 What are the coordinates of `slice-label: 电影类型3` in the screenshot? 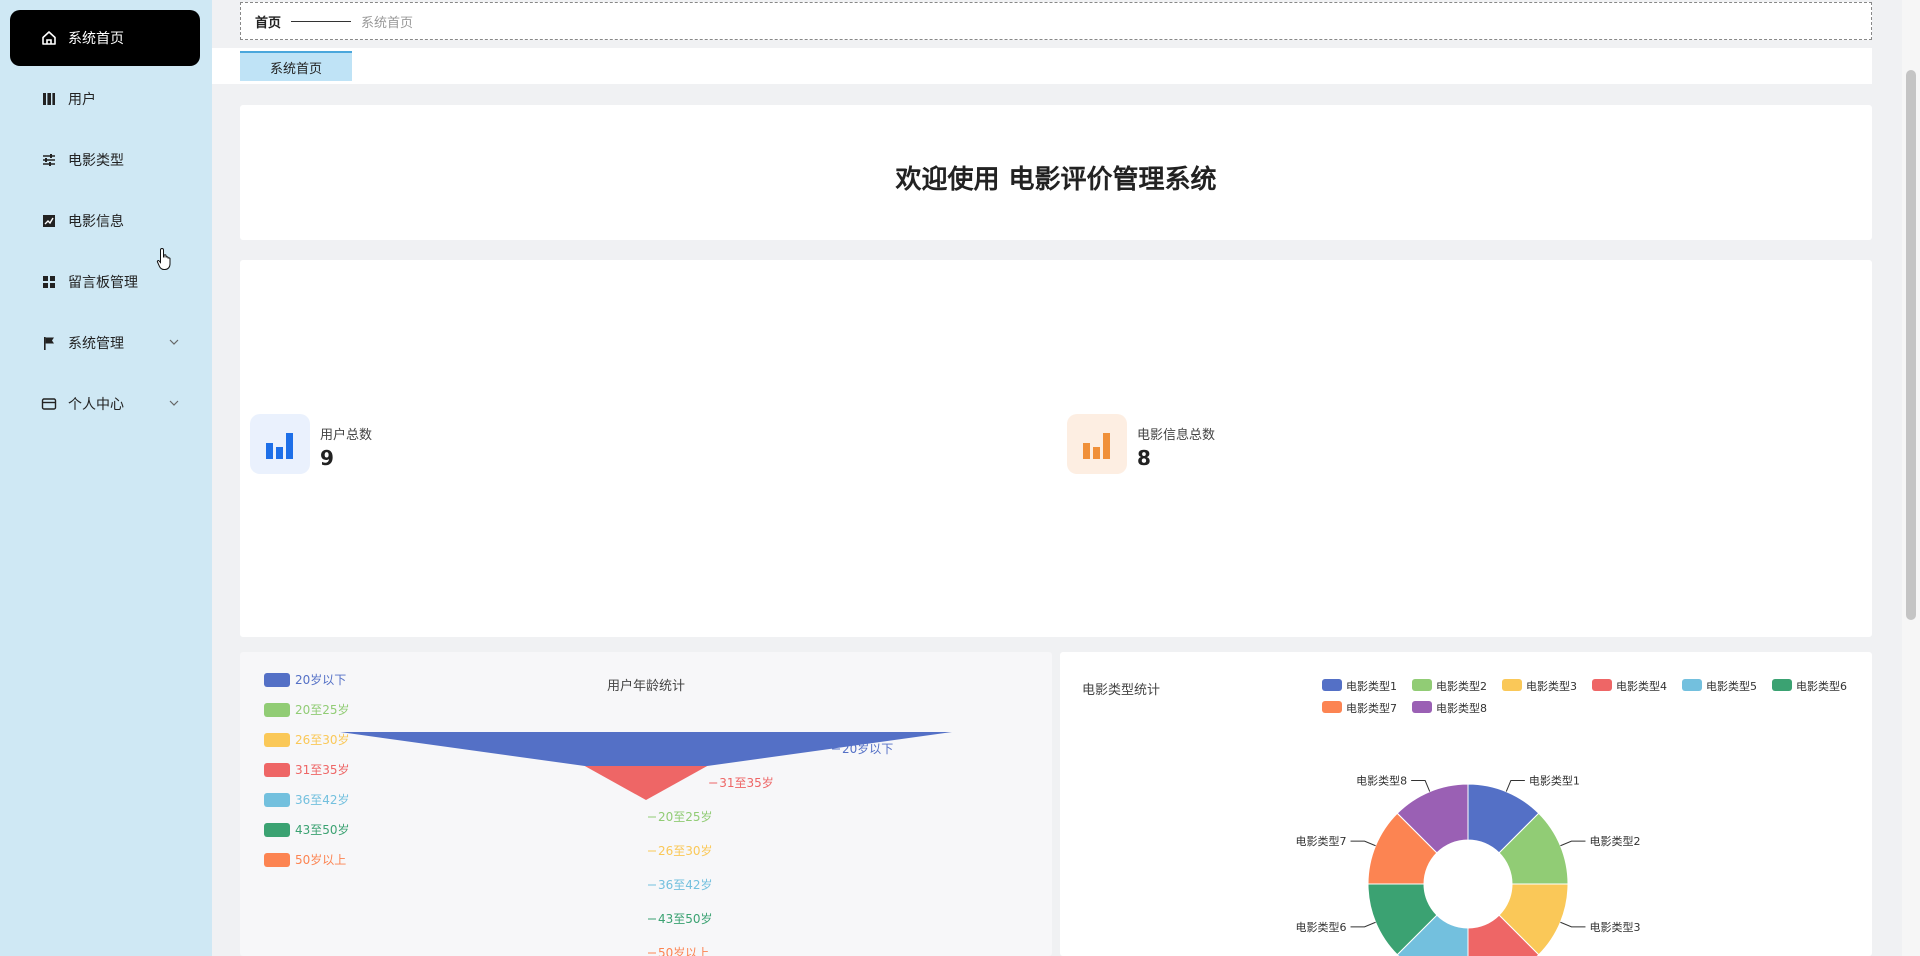 It's located at (1614, 927).